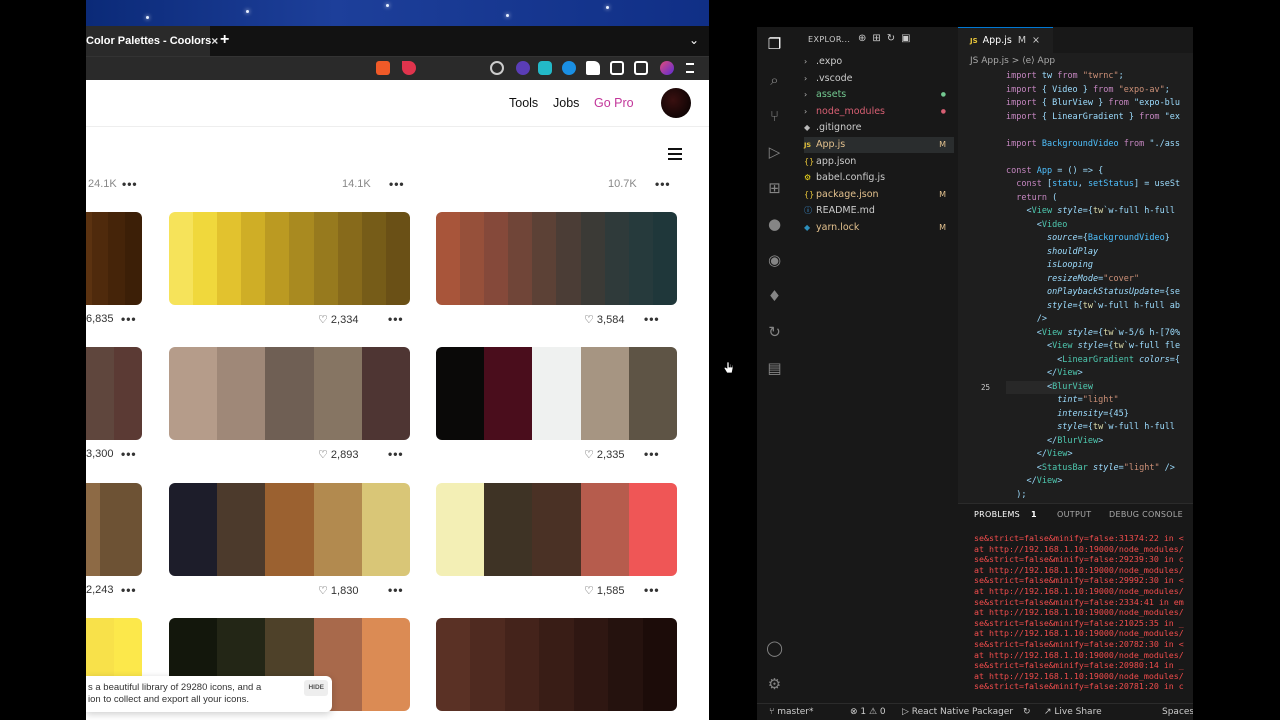 This screenshot has height=720, width=1280. Describe the element at coordinates (1088, 91) in the screenshot. I see `code-line: import { Video } from "expo-av";` at that location.